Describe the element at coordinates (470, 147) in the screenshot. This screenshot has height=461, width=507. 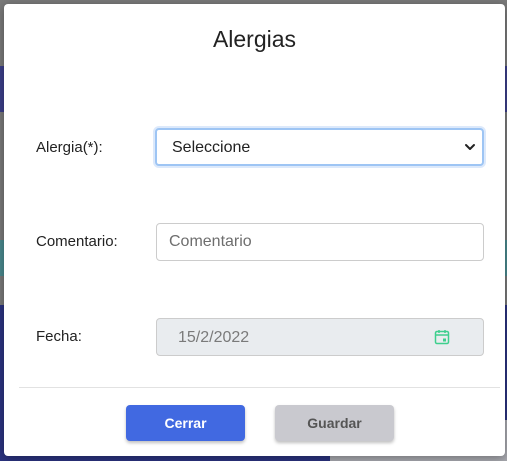
I see `chevron-down-icon` at that location.